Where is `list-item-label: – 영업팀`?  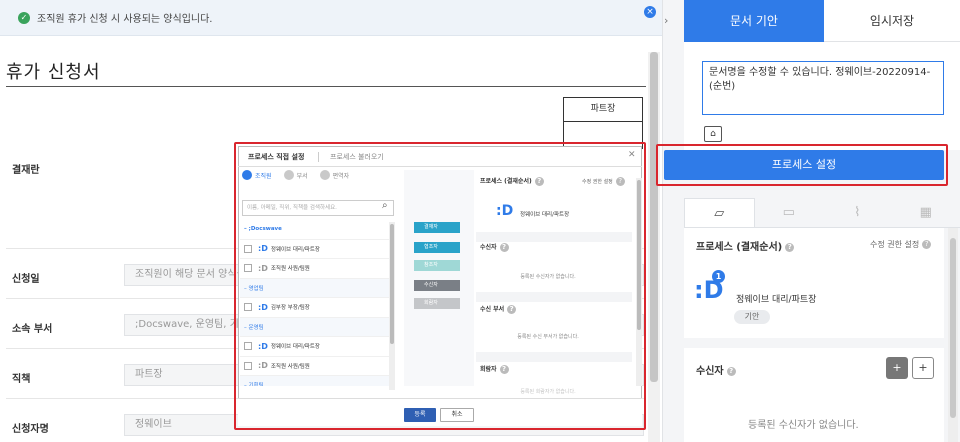 list-item-label: – 영업팀 is located at coordinates (254, 288).